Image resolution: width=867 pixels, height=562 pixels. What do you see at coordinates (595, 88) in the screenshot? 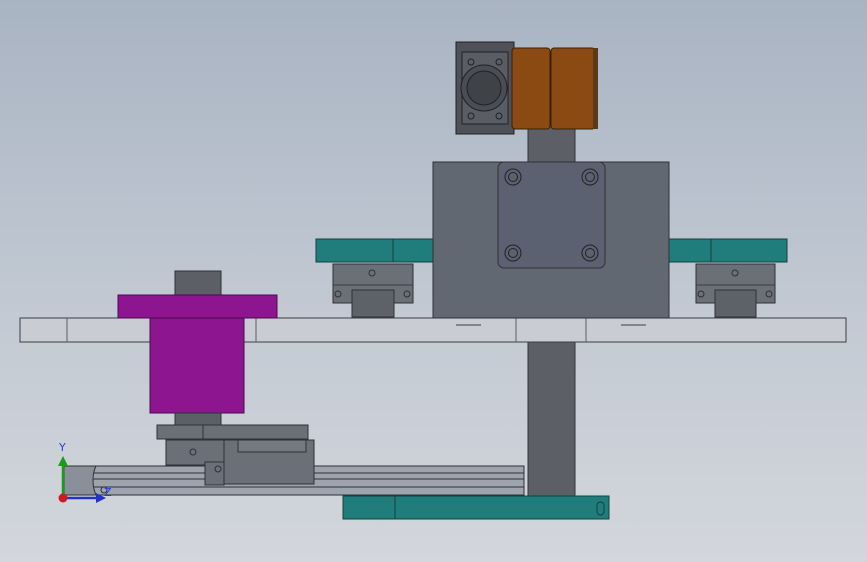
I see `coupling-end` at bounding box center [595, 88].